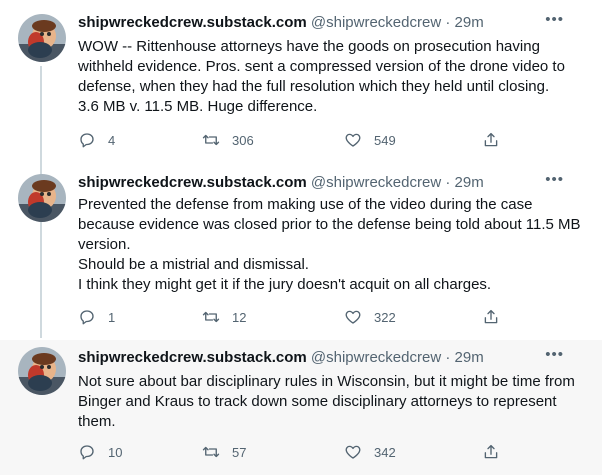 The width and height of the screenshot is (602, 475). Describe the element at coordinates (112, 140) in the screenshot. I see `reply-count: 4` at that location.